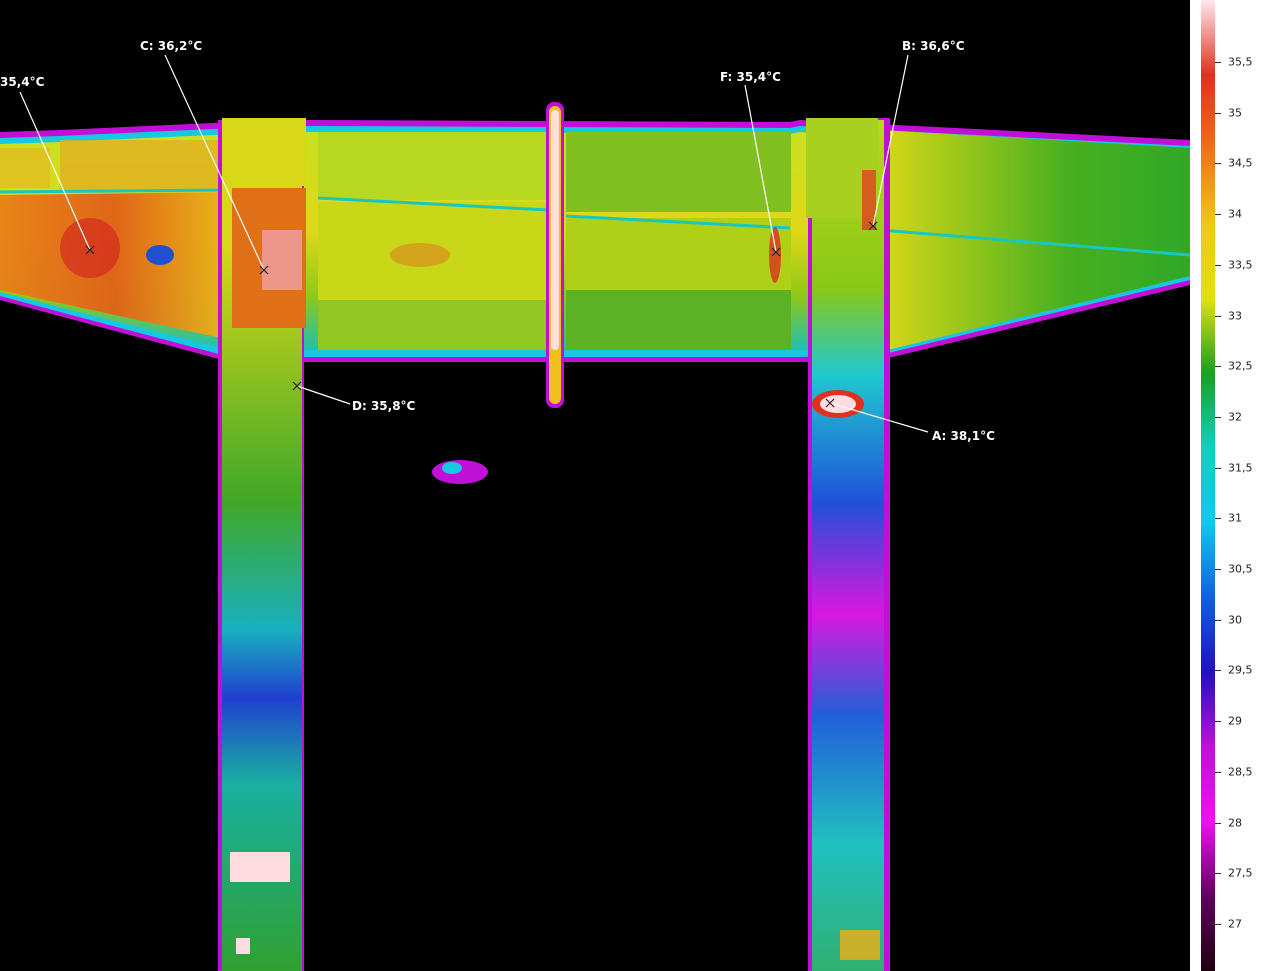 Image resolution: width=1280 pixels, height=971 pixels. I want to click on scale-tick-label: 28, so click(1235, 822).